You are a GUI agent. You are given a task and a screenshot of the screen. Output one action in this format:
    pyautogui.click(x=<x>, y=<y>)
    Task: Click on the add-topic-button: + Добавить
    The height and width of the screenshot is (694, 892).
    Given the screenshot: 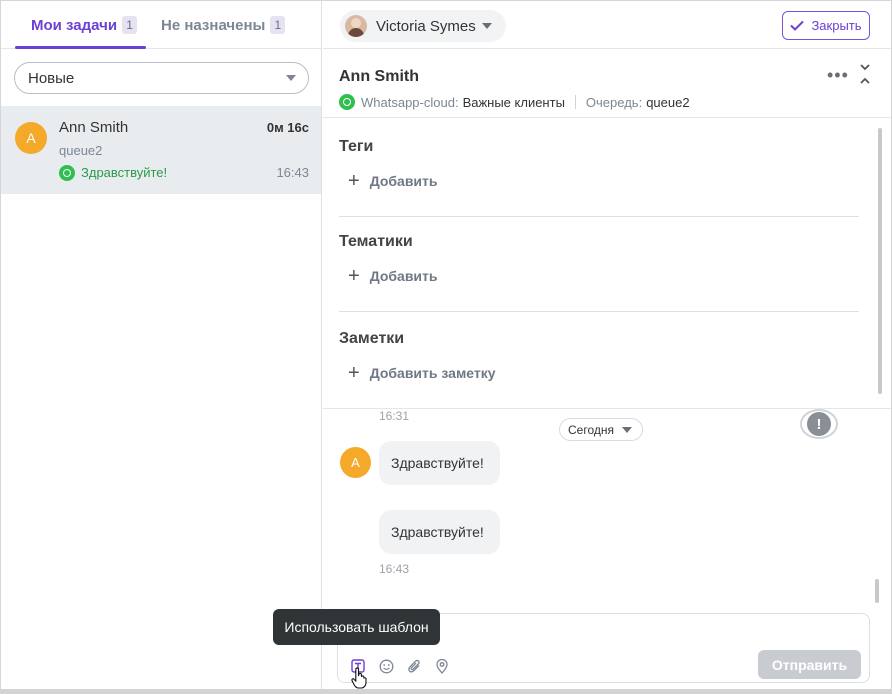 What is the action you would take?
    pyautogui.click(x=393, y=276)
    